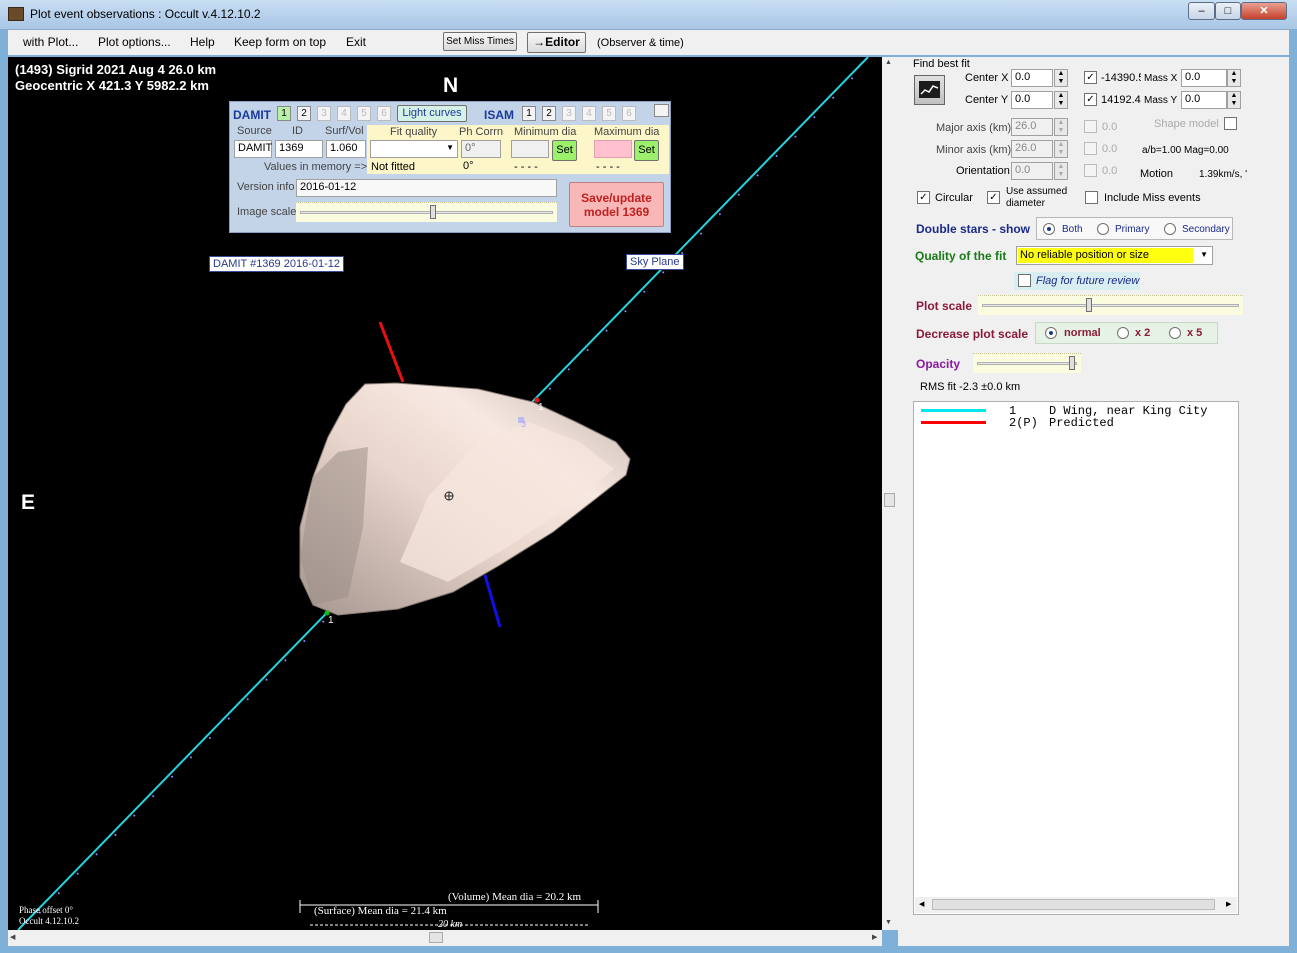 The height and width of the screenshot is (953, 1297). Describe the element at coordinates (564, 150) in the screenshot. I see `set-min-button: Set` at that location.